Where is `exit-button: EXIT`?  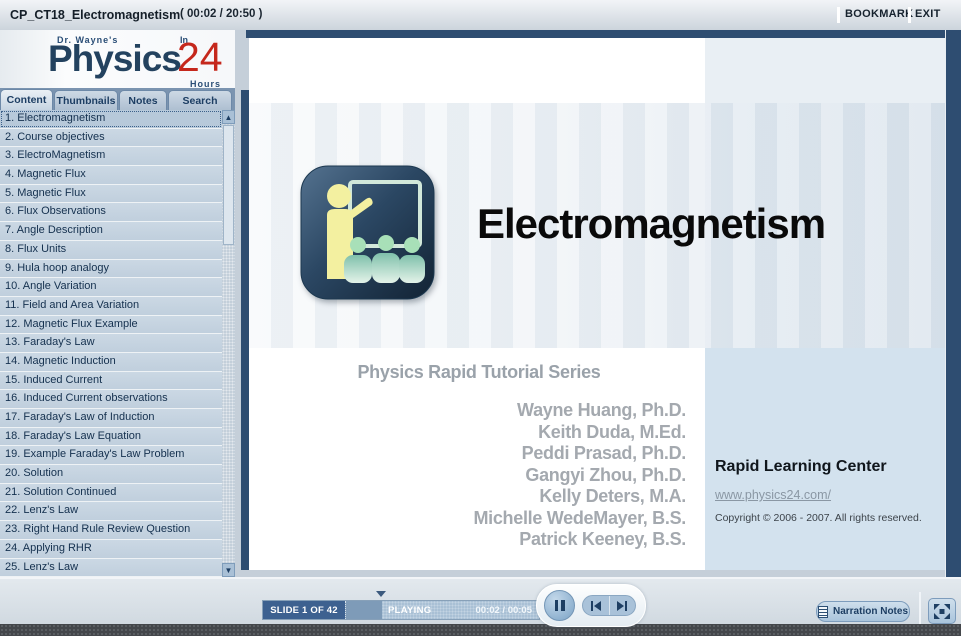 exit-button: EXIT is located at coordinates (928, 14).